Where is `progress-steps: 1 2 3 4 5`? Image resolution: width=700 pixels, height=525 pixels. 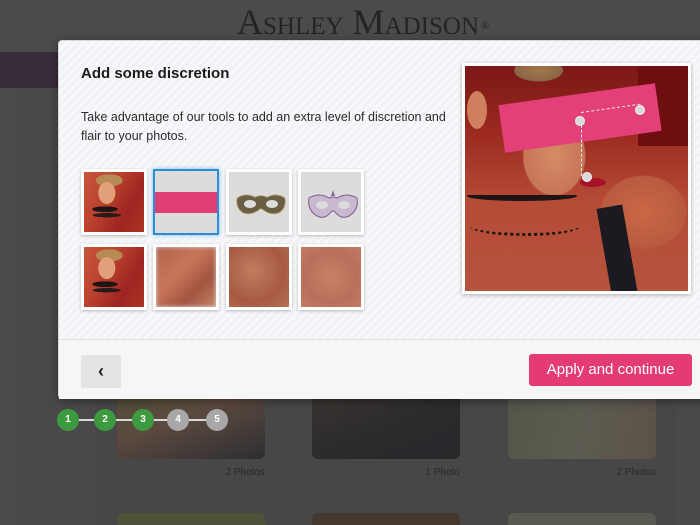
progress-steps: 1 2 3 4 5 is located at coordinates (147, 420).